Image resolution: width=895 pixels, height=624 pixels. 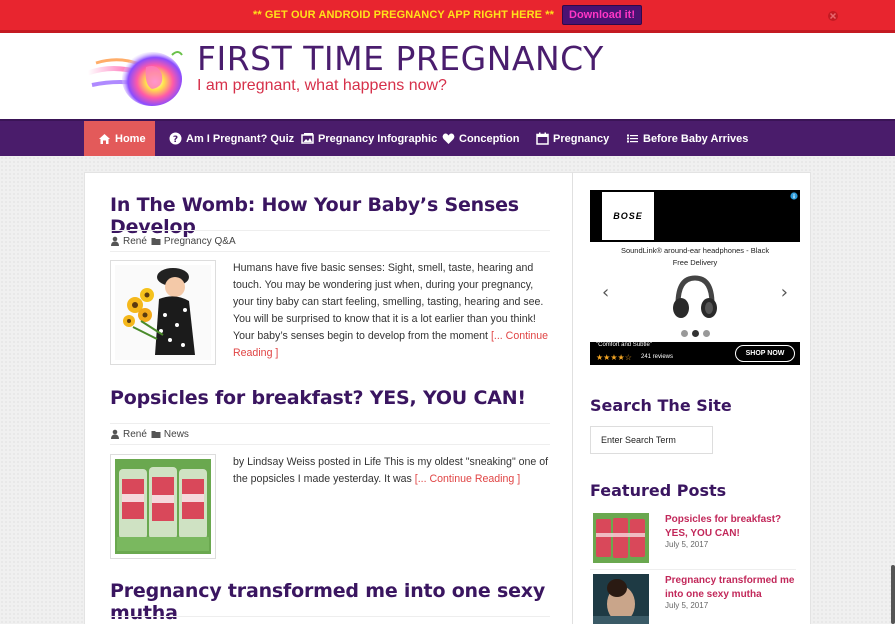 I want to click on chevron-left-icon: ‹, so click(x=605, y=292).